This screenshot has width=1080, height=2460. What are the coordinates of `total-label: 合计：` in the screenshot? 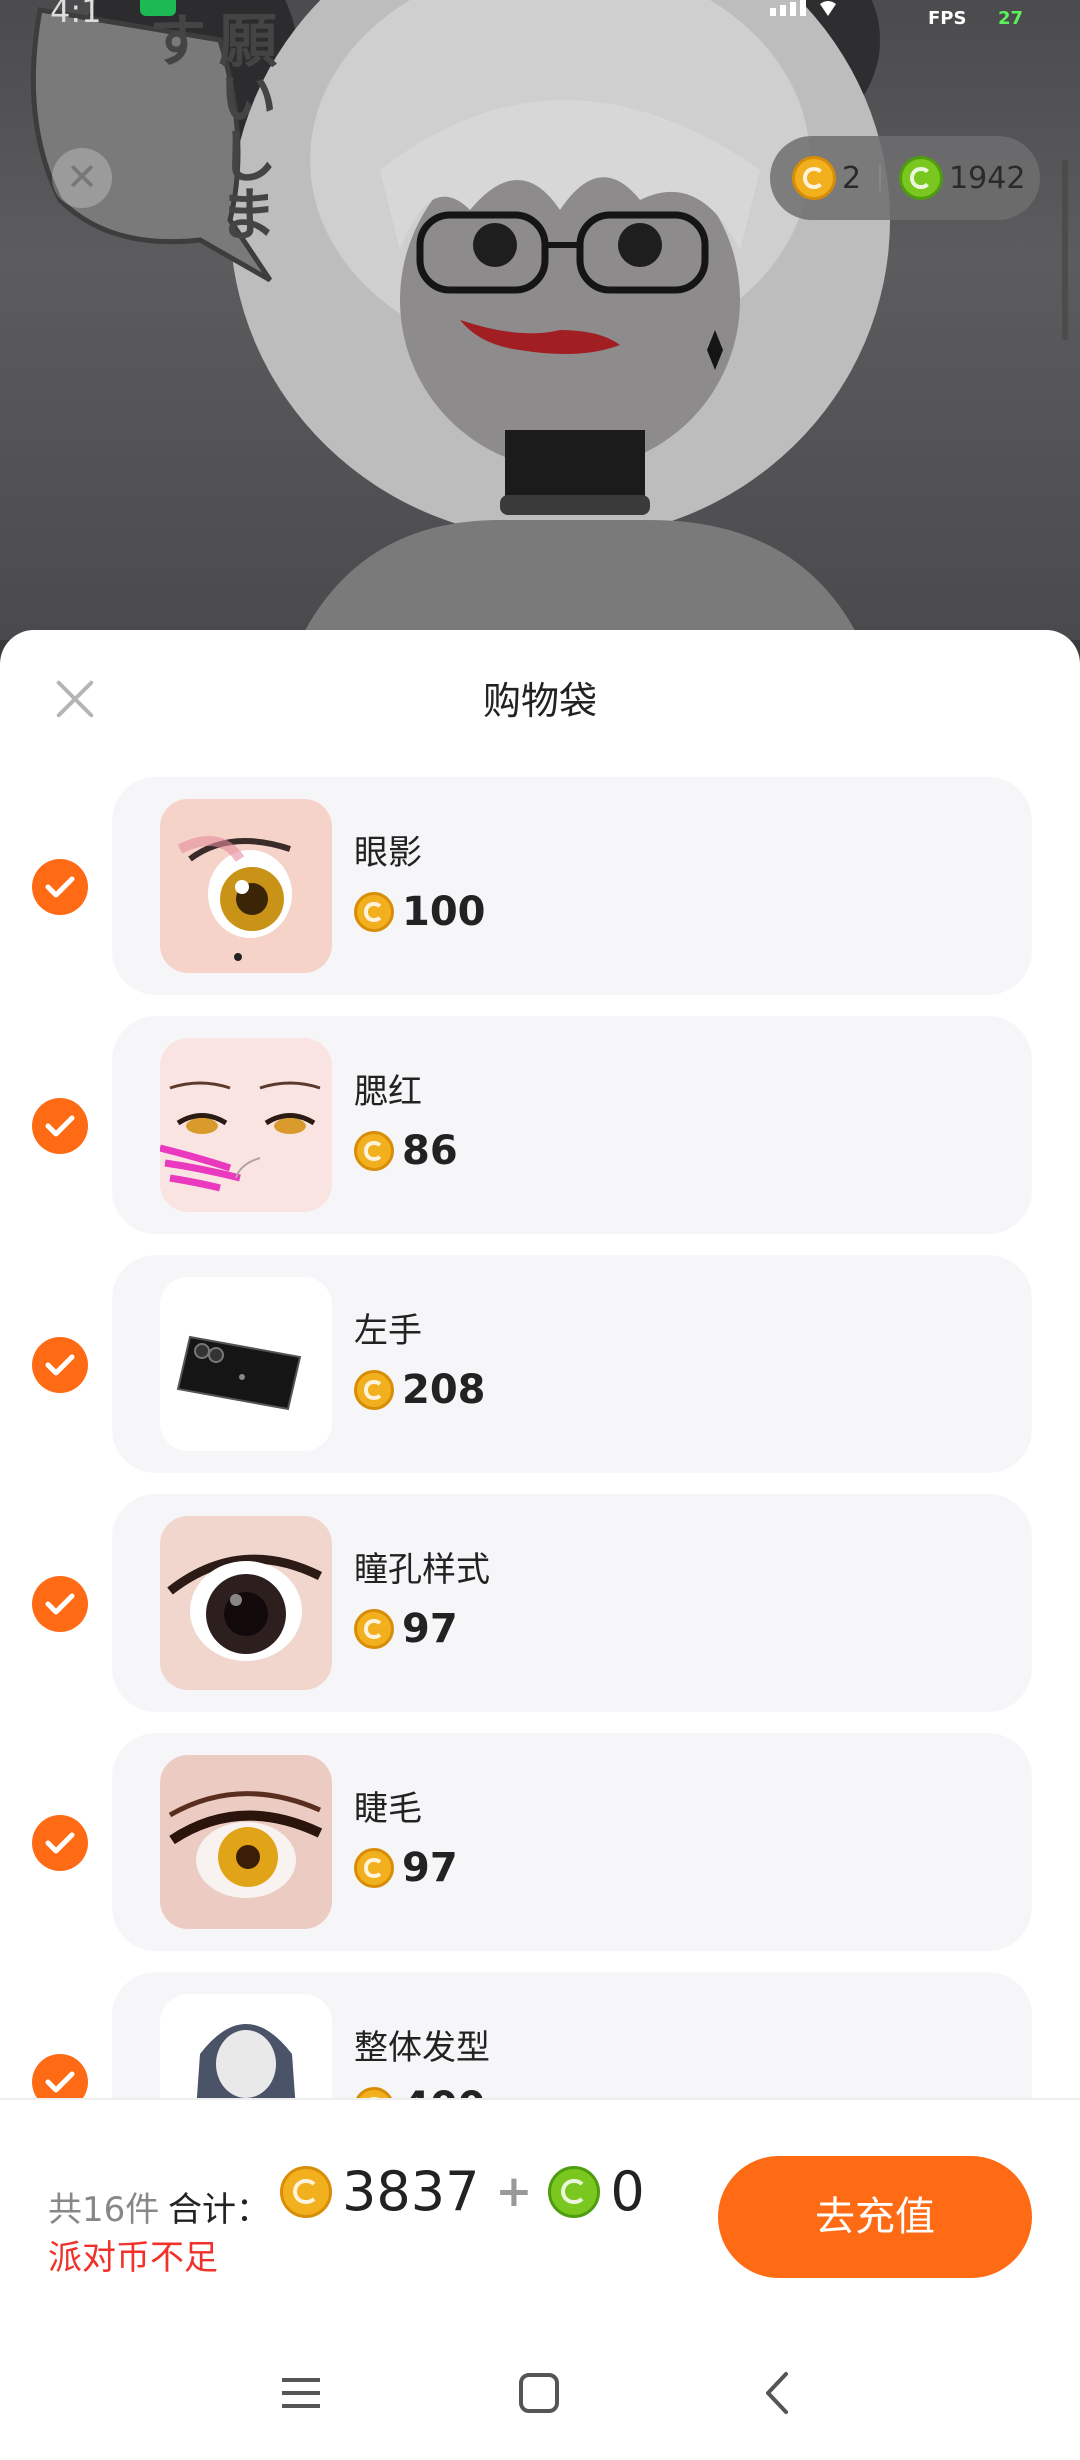 It's located at (219, 2210).